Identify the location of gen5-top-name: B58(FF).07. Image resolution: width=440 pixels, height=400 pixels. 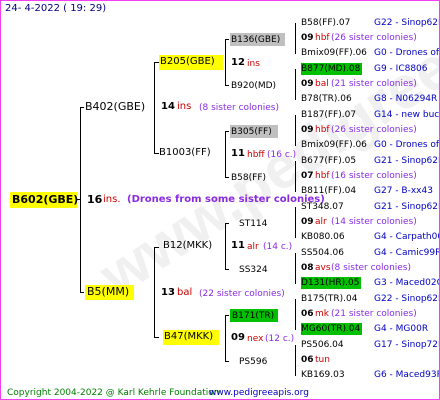
(325, 23).